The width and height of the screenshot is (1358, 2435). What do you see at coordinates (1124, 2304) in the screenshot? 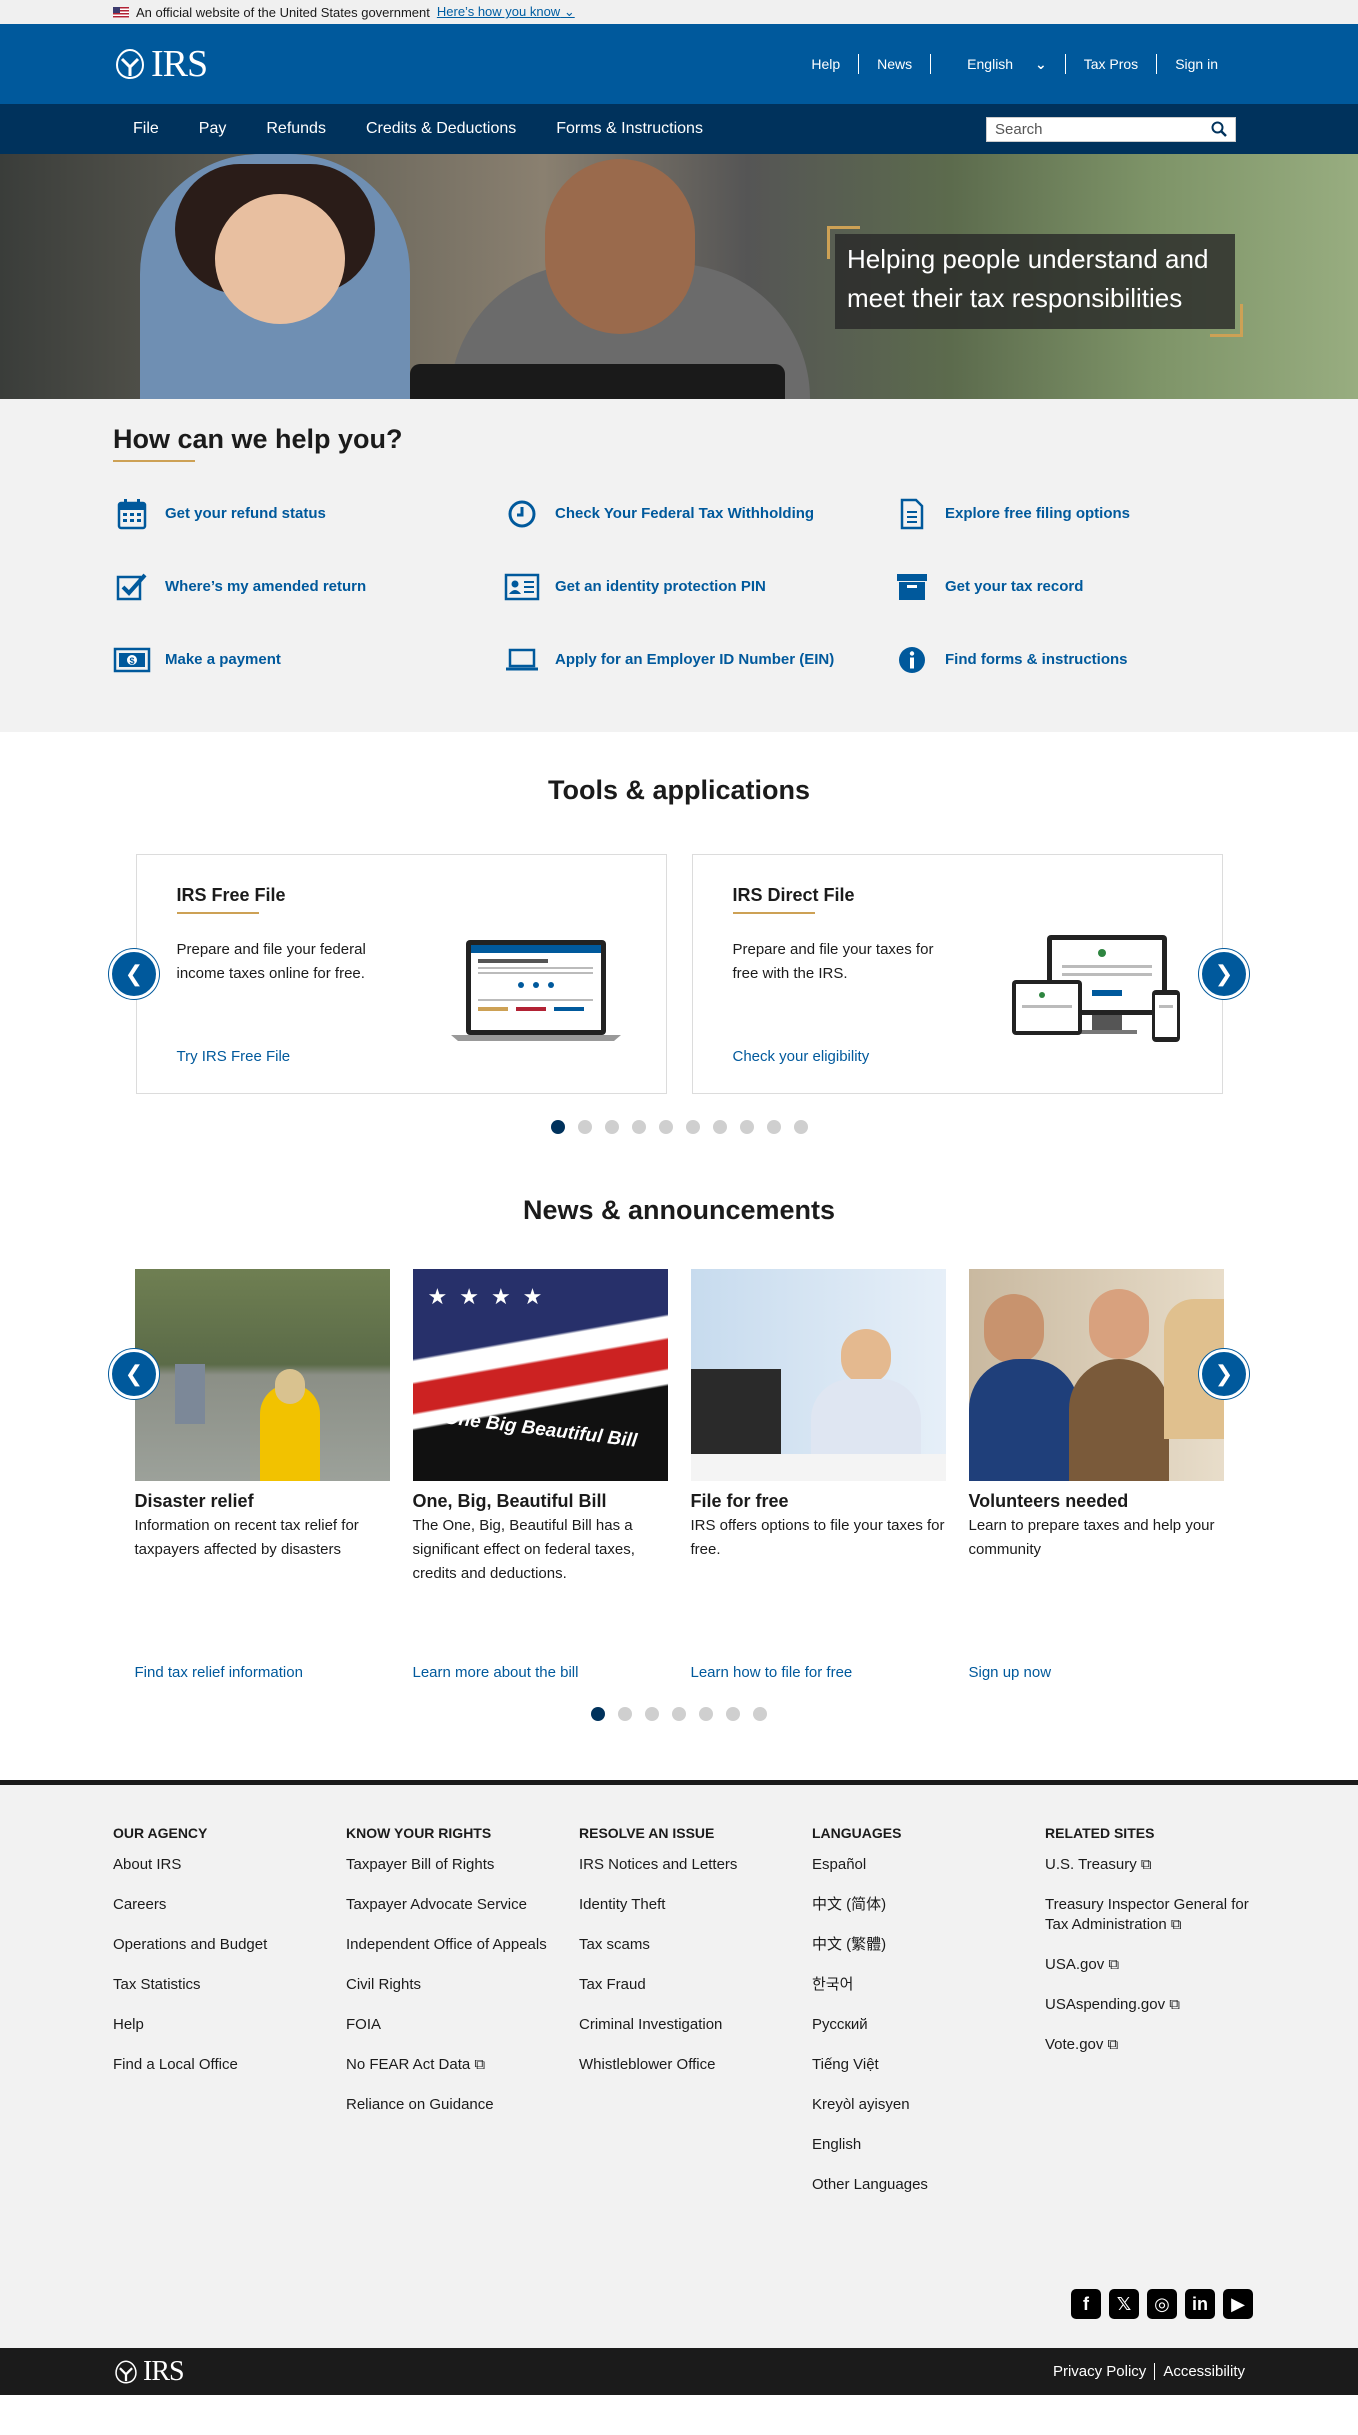
I see `x-icon: 𝕏` at bounding box center [1124, 2304].